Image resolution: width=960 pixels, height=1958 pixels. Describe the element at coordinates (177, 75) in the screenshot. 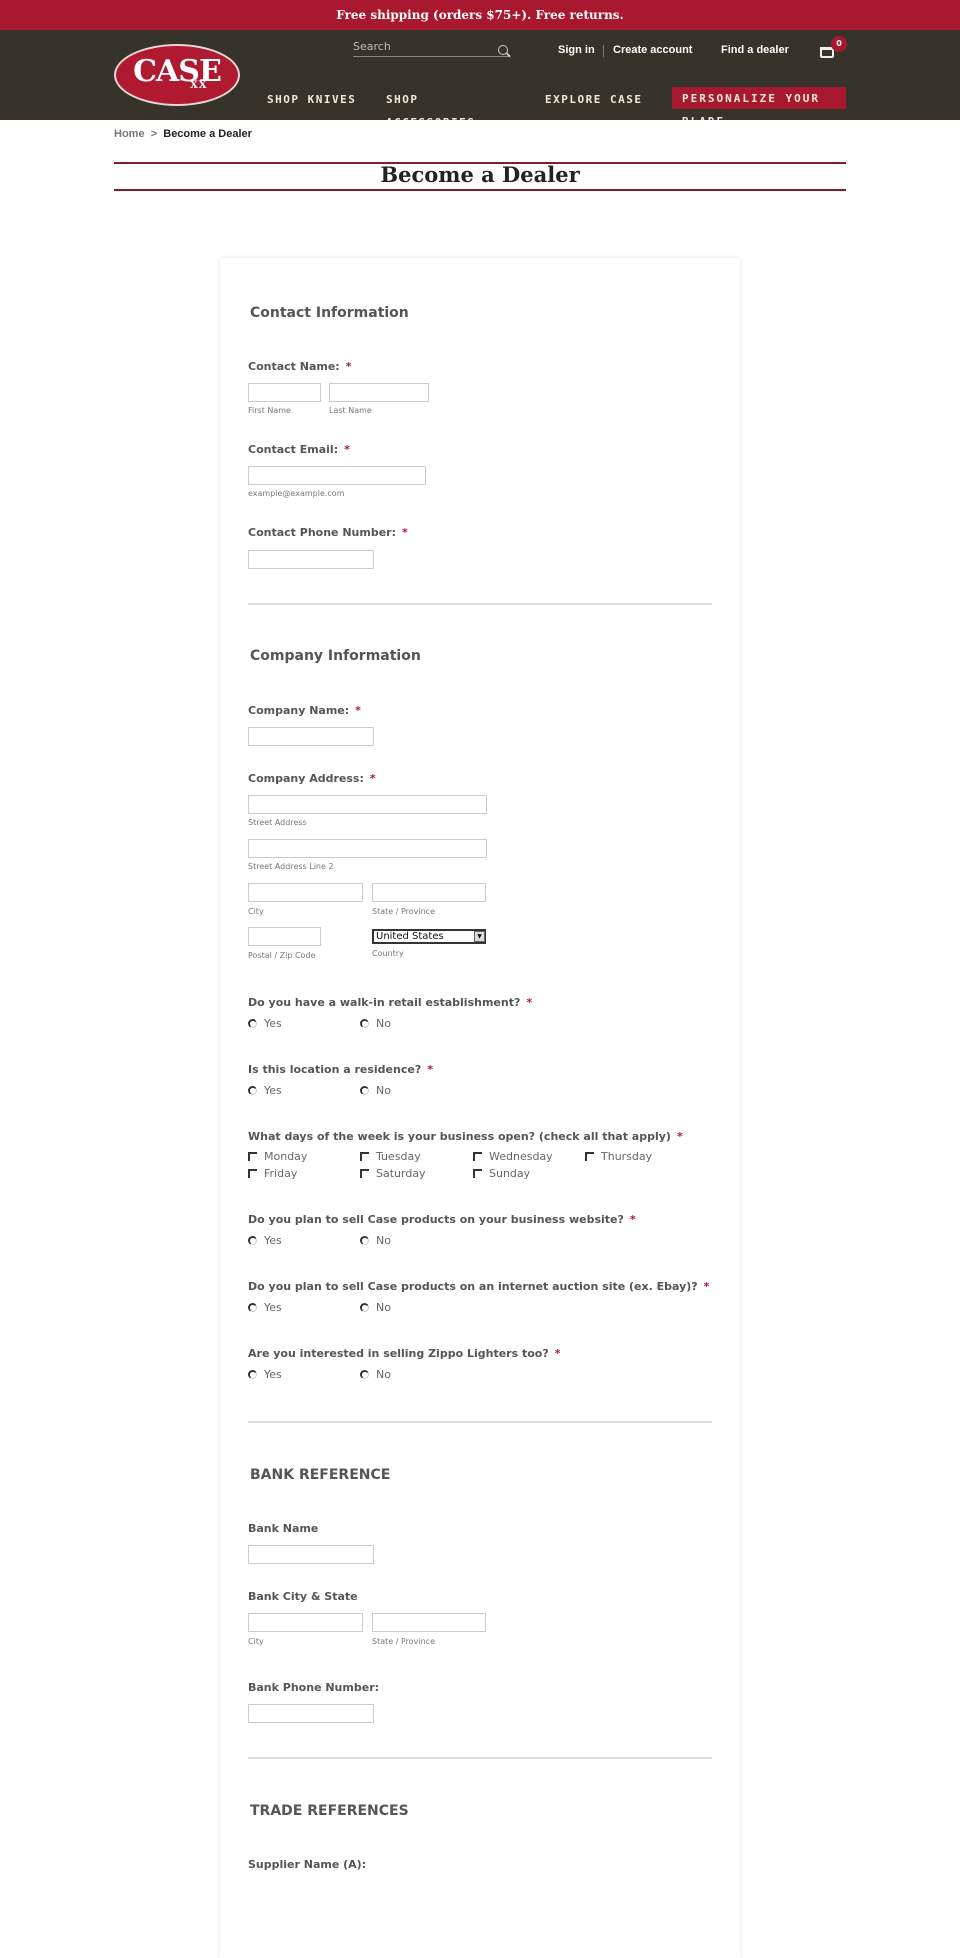

I see `case-logo: CASE XX` at that location.